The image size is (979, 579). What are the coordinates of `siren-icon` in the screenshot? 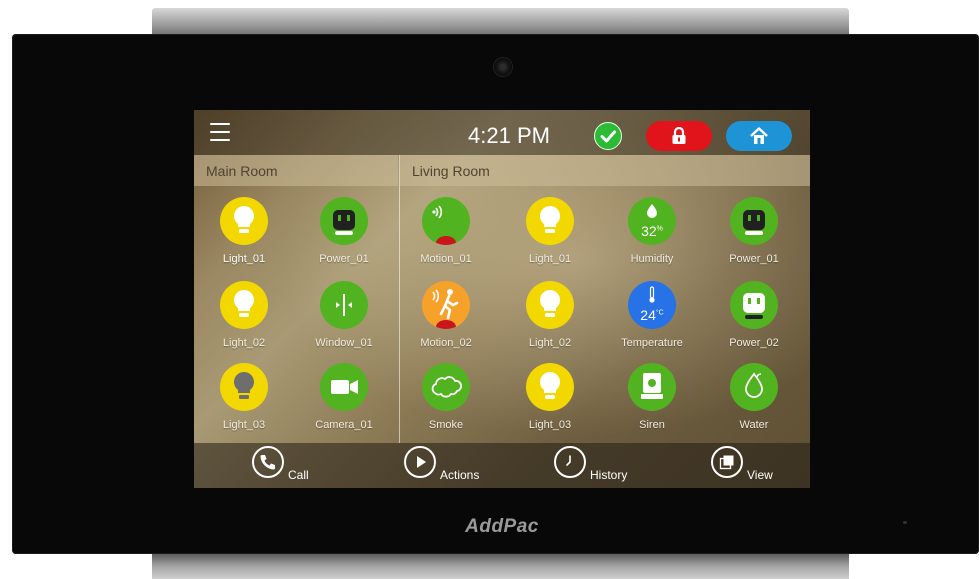 It's located at (652, 387).